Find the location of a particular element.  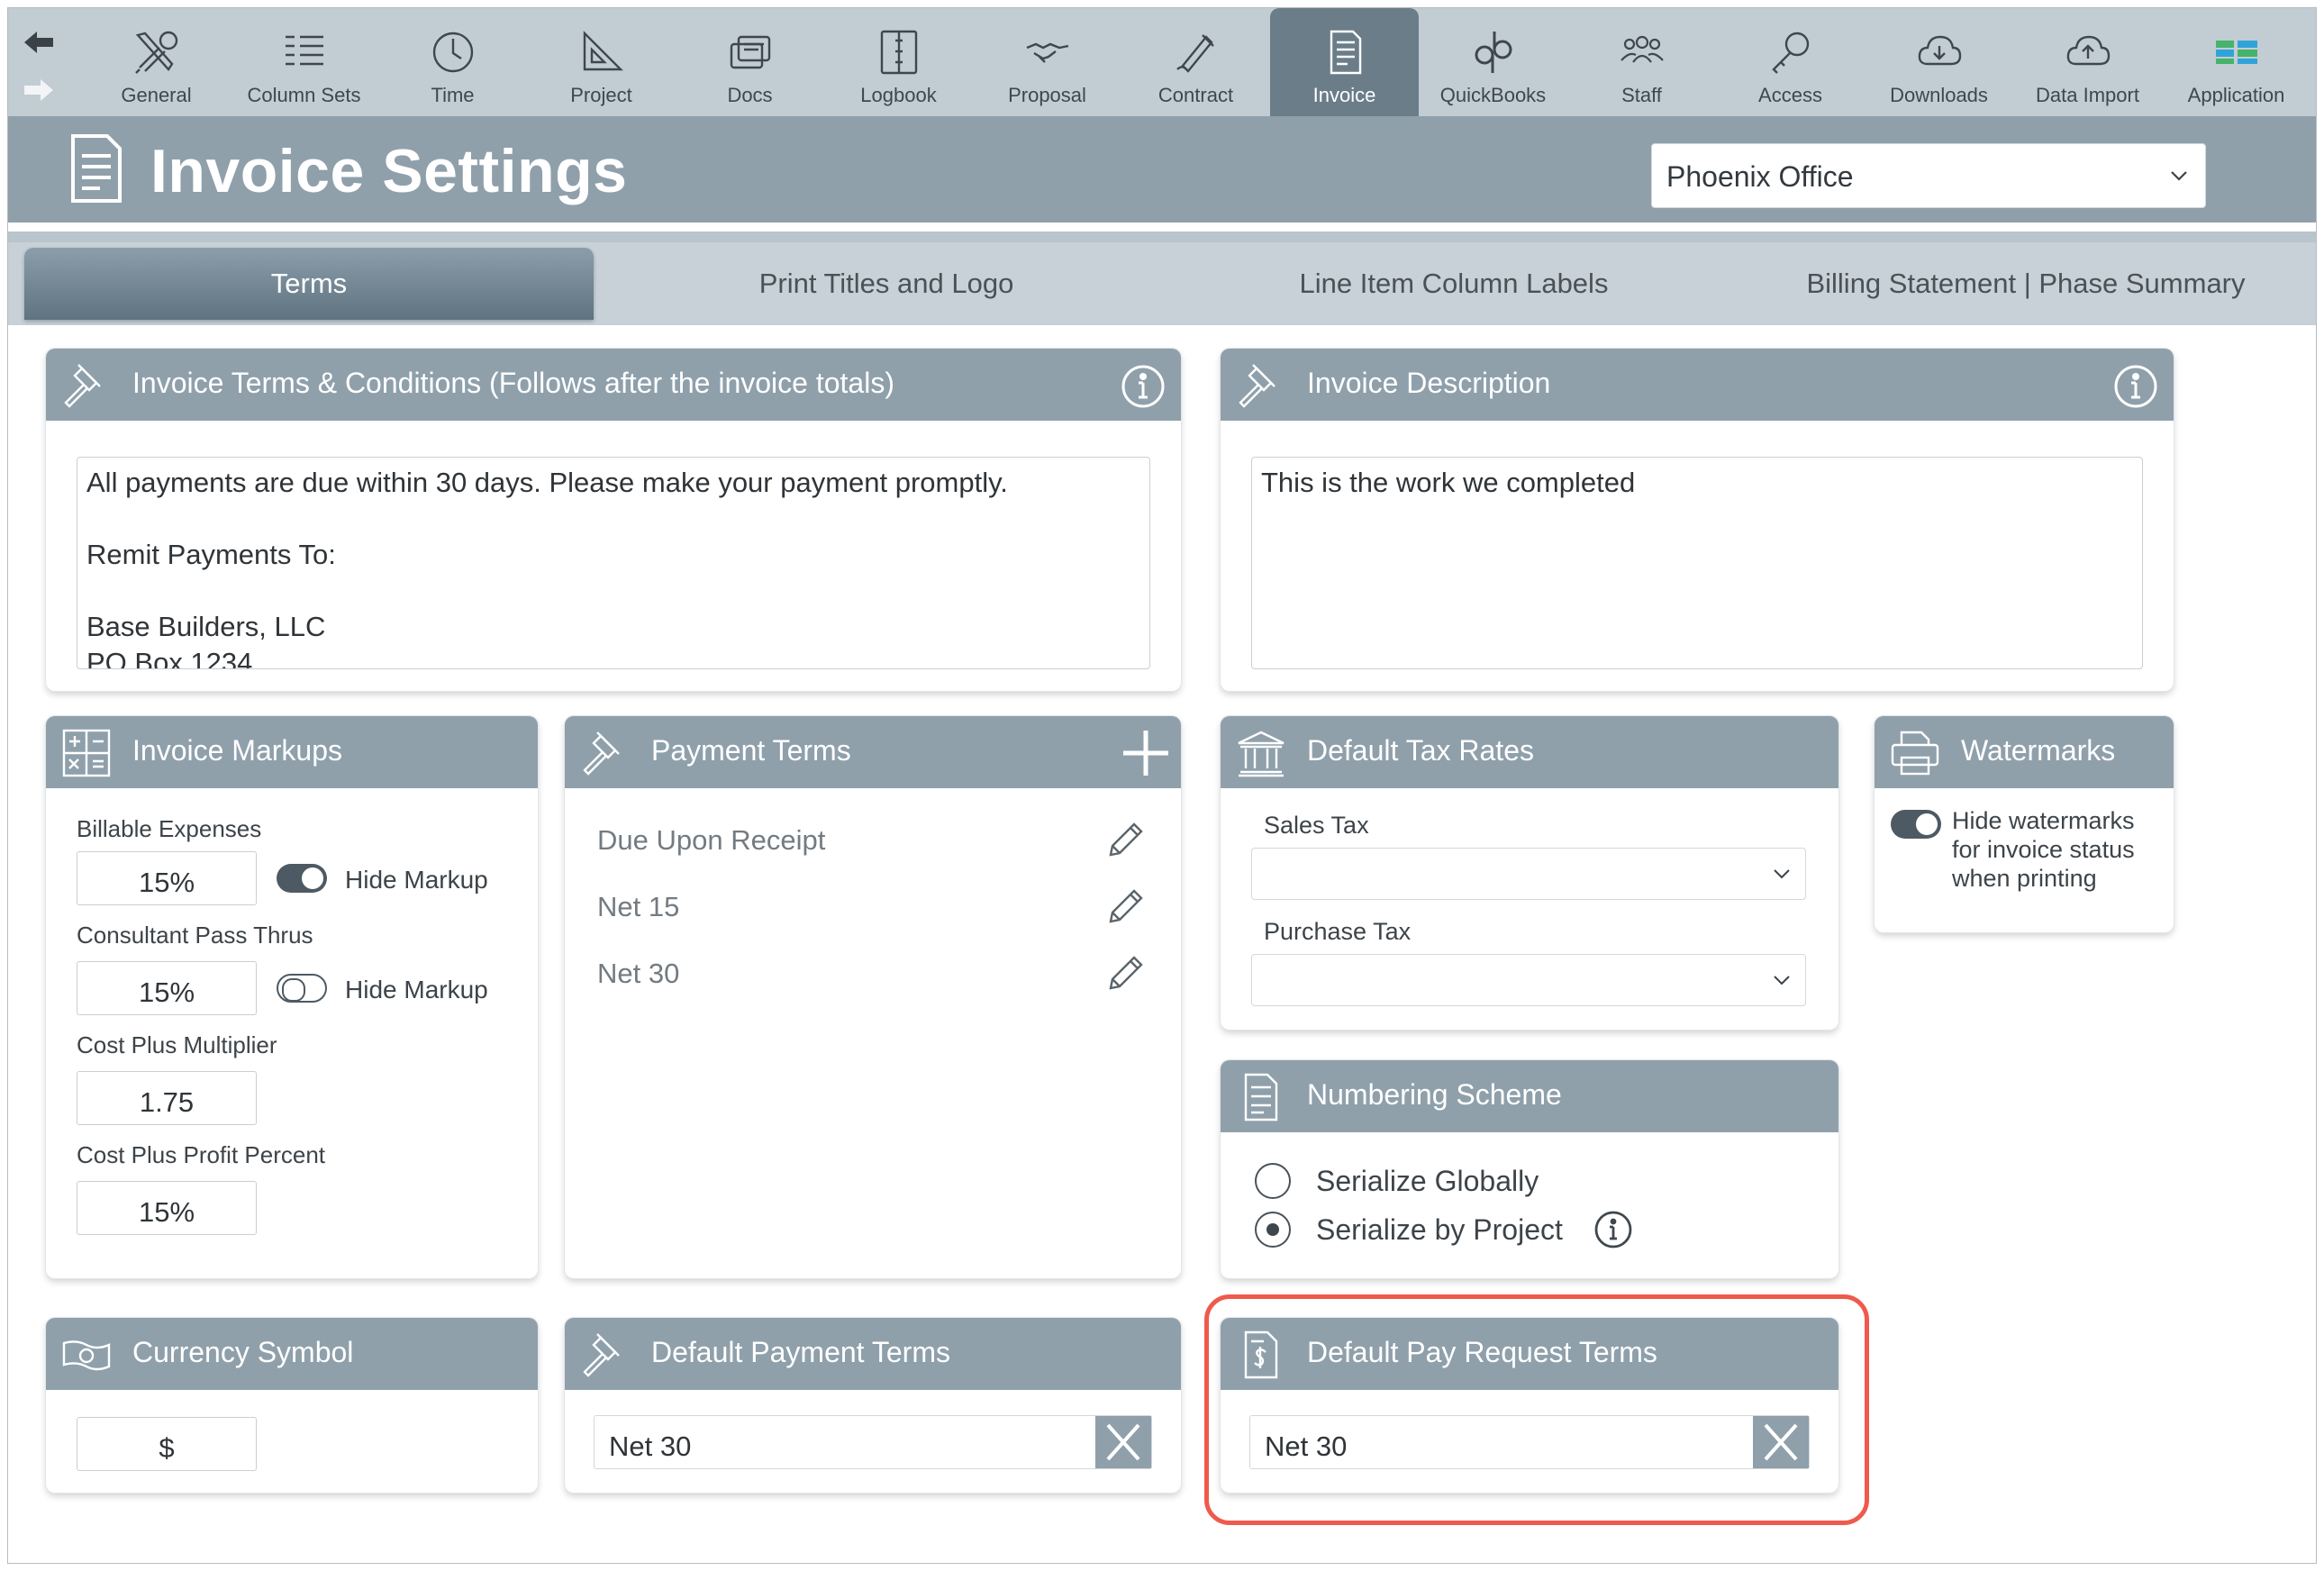

serialize-by-project-radio is located at coordinates (1273, 1230).